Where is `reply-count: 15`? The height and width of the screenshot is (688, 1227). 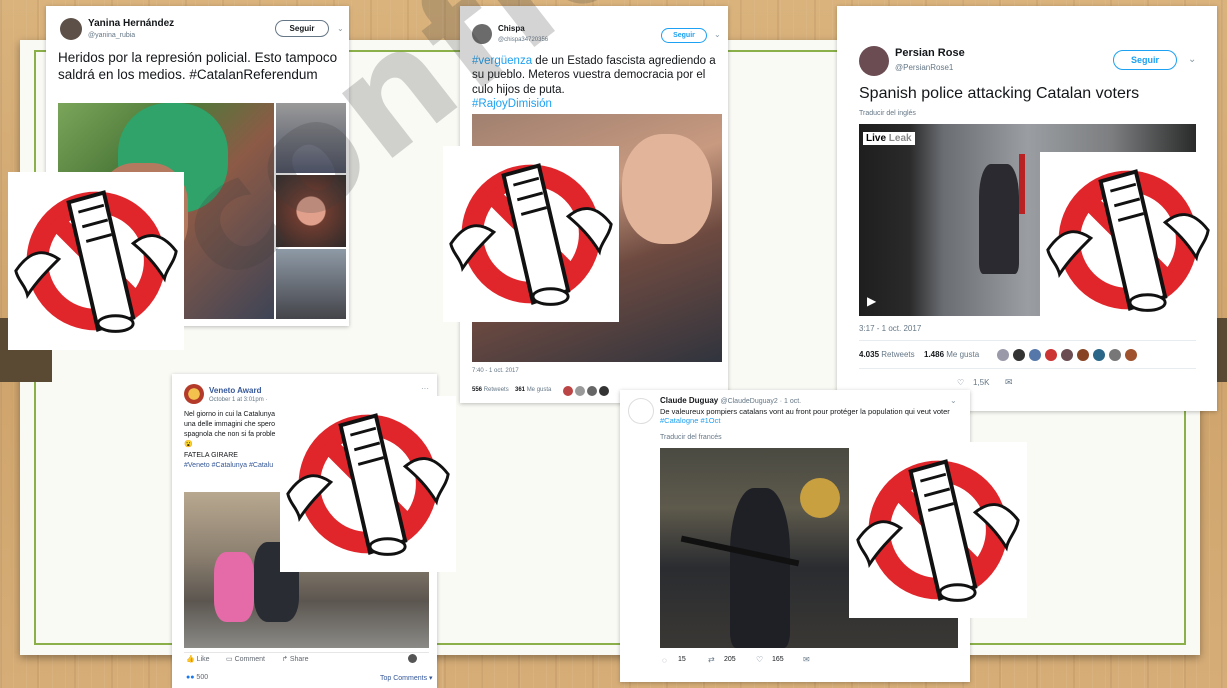 reply-count: 15 is located at coordinates (682, 659).